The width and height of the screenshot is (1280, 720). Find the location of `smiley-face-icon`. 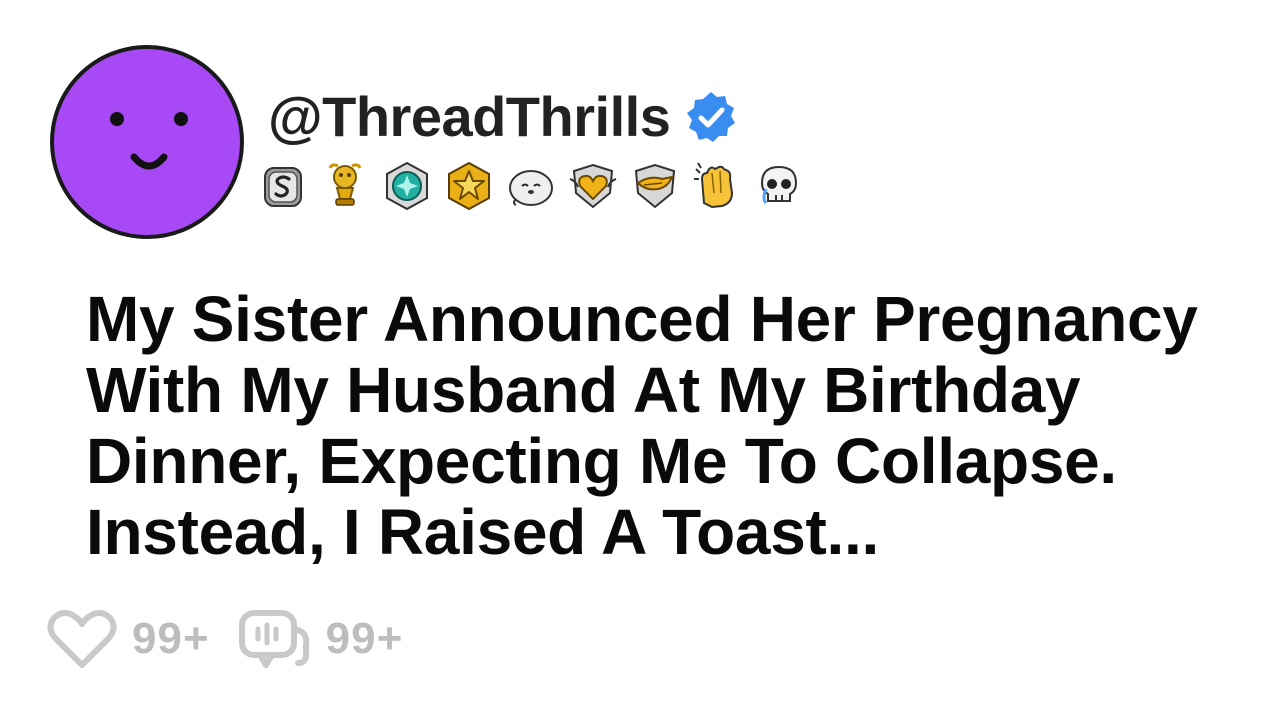

smiley-face-icon is located at coordinates (149, 141).